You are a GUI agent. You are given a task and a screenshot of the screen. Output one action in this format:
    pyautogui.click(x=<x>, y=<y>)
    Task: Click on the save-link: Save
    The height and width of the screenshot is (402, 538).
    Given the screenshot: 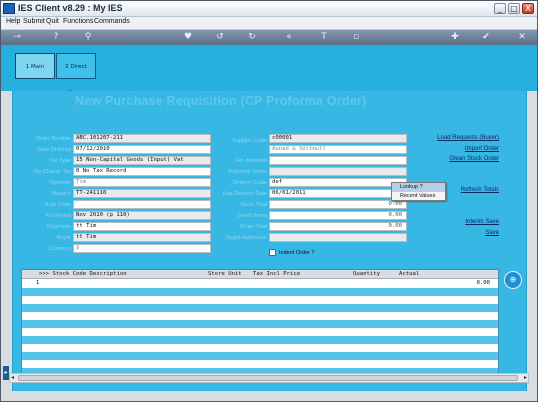 What is the action you would take?
    pyautogui.click(x=492, y=233)
    